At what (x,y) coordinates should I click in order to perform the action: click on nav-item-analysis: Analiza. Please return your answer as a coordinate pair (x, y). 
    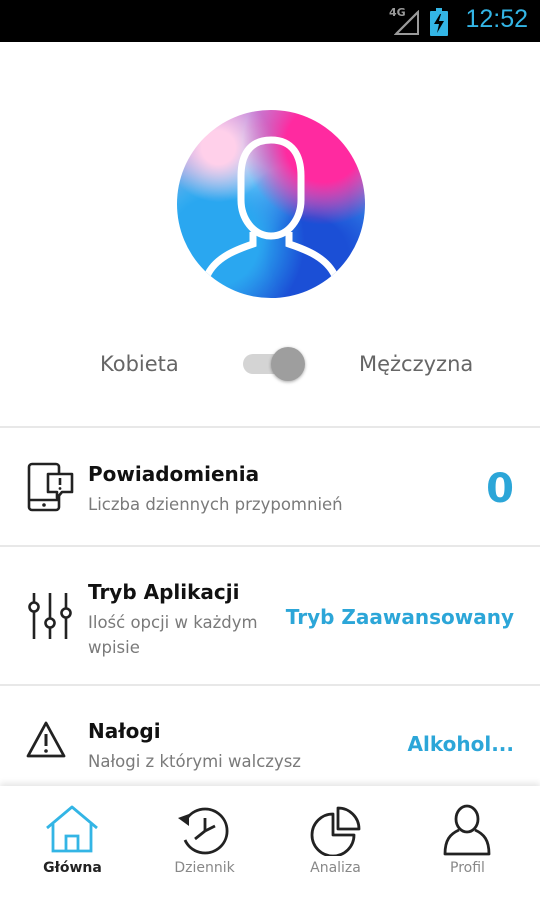
    Looking at the image, I should click on (335, 843).